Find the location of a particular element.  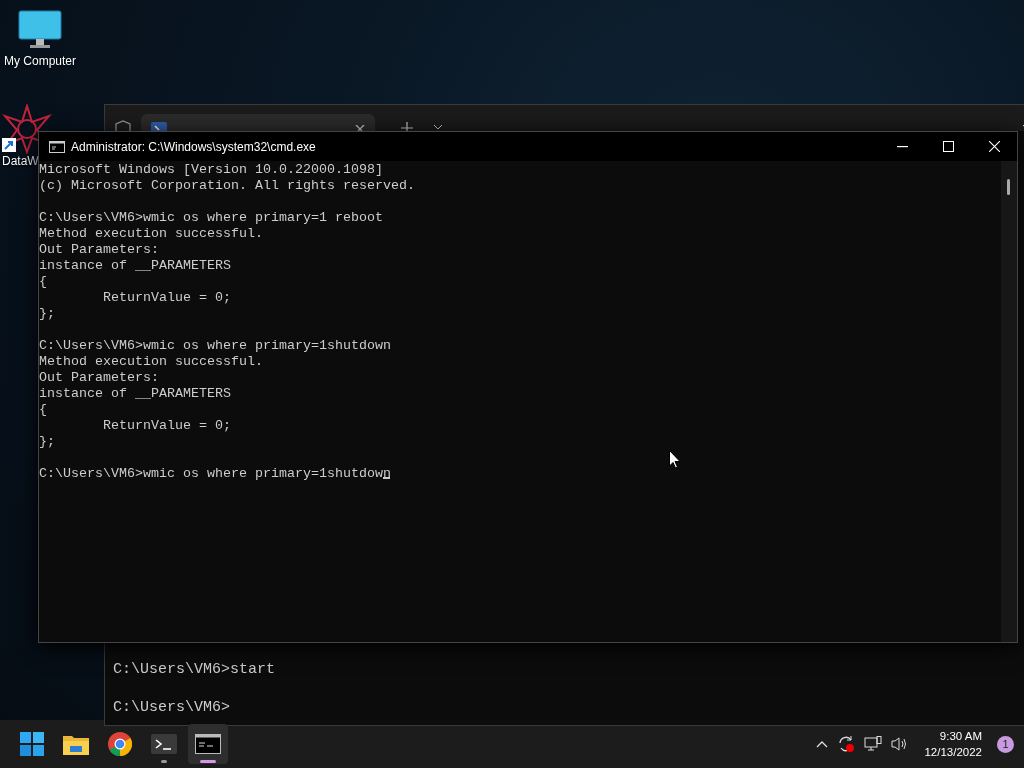

dropdown-icon is located at coordinates (438, 126).